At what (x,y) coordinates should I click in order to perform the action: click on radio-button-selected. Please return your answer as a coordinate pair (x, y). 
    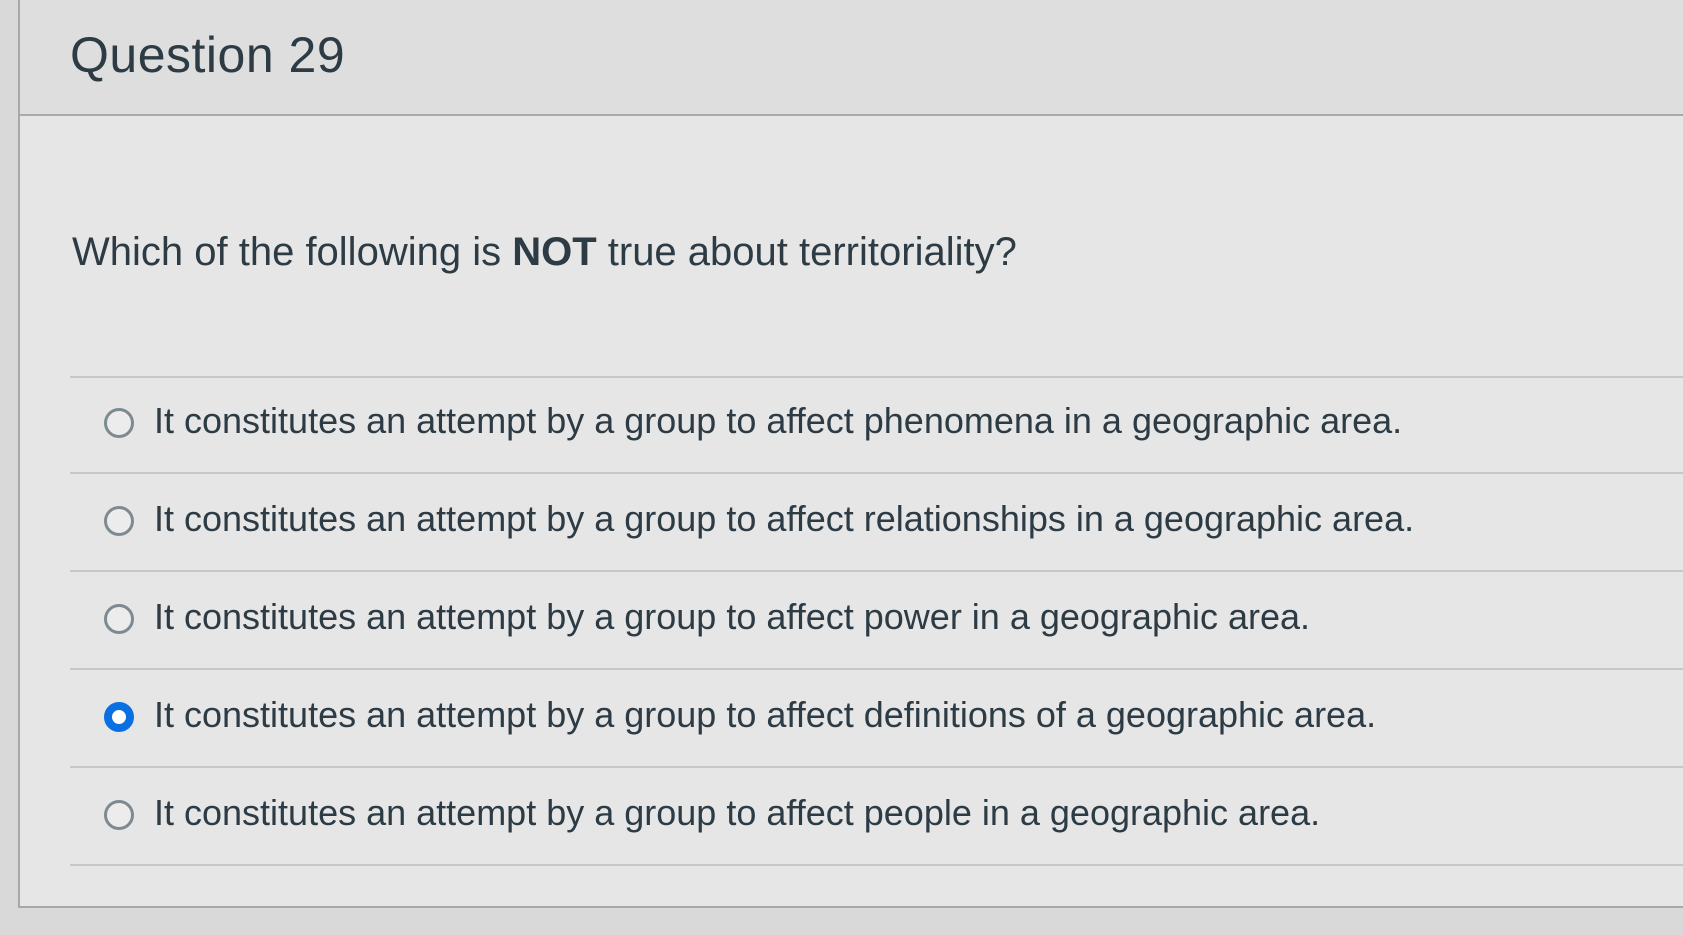
    Looking at the image, I should click on (119, 717).